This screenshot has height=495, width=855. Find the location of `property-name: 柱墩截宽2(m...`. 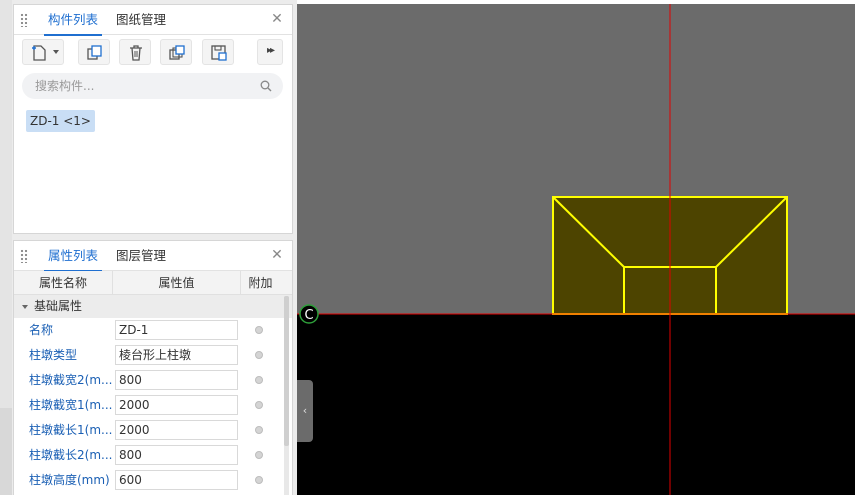

property-name: 柱墩截宽2(m... is located at coordinates (71, 380).